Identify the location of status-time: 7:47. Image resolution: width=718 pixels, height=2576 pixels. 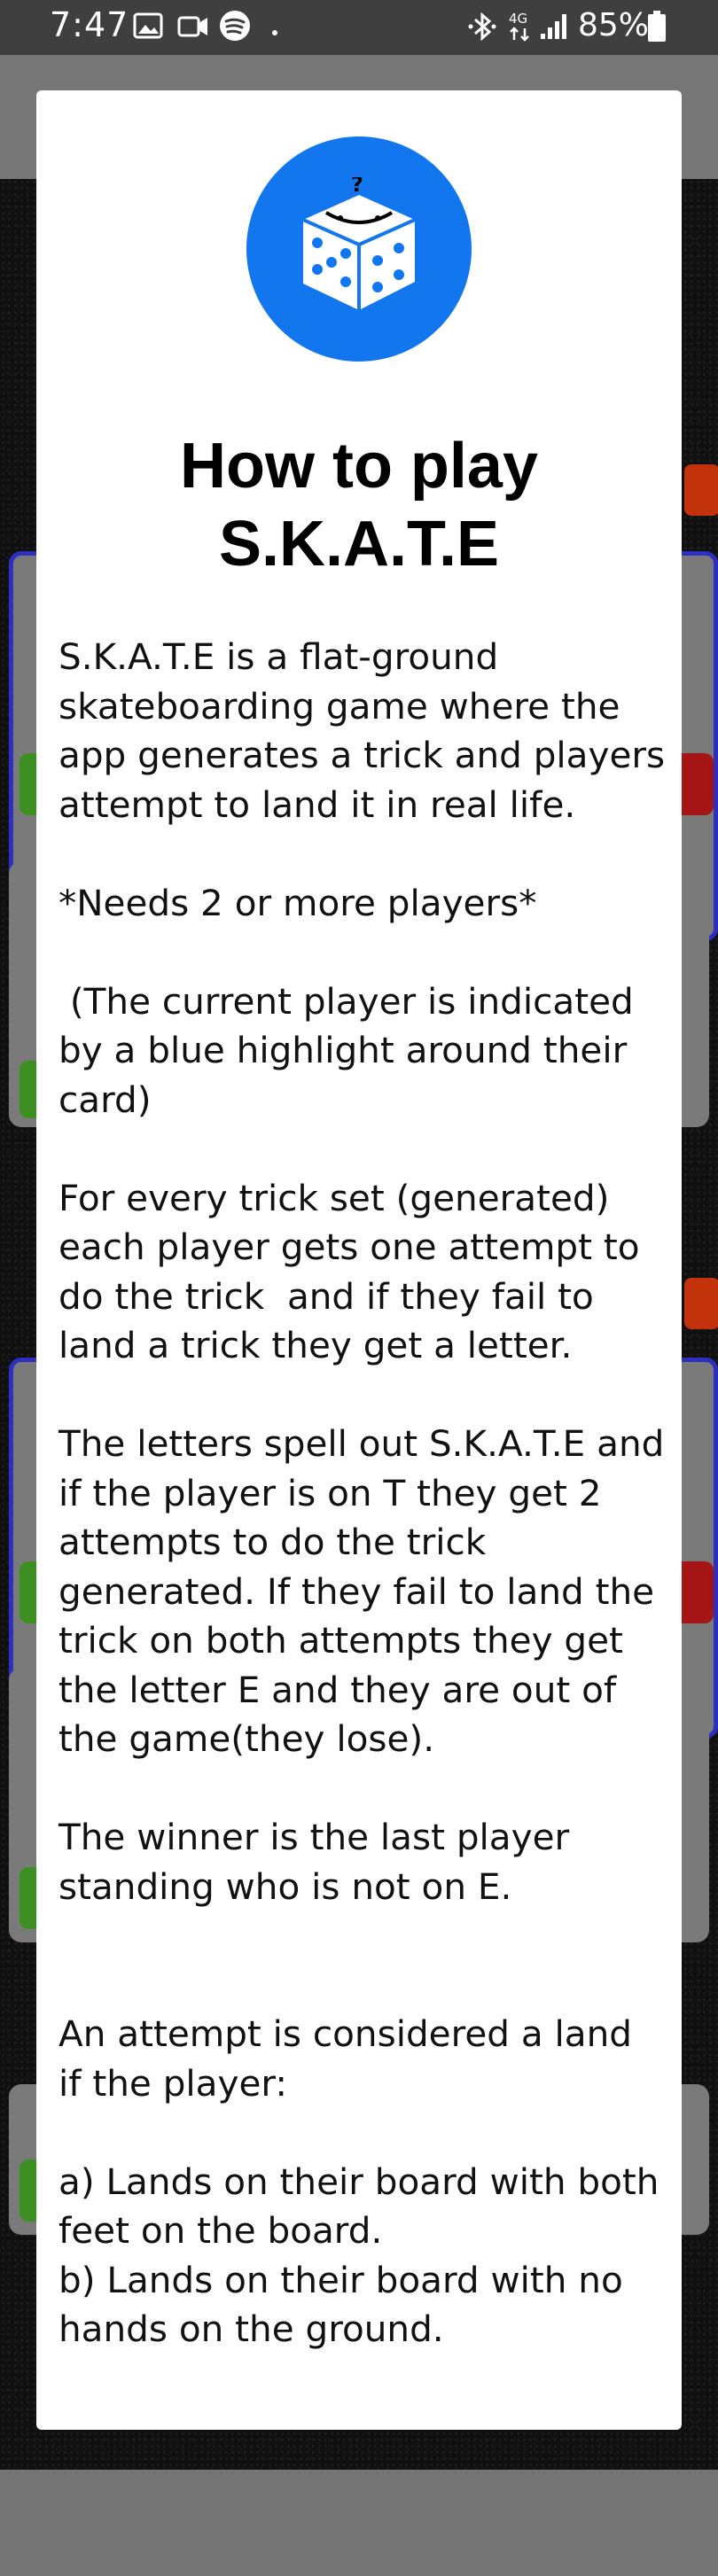
(89, 24).